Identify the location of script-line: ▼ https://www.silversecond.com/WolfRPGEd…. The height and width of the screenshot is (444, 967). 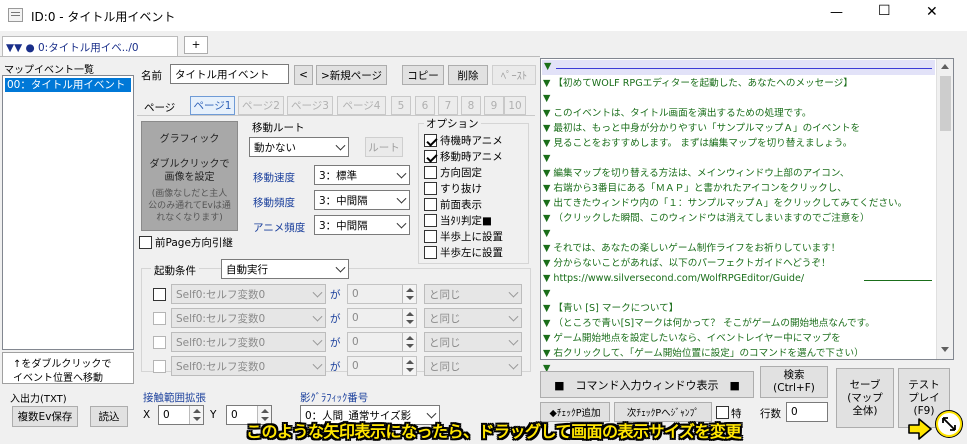
(739, 278).